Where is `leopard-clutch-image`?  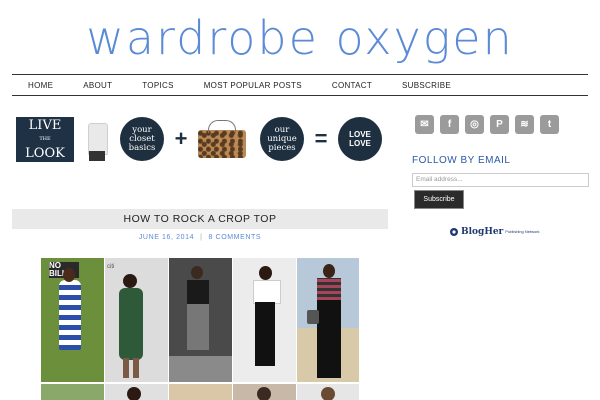
leopard-clutch-image is located at coordinates (222, 139).